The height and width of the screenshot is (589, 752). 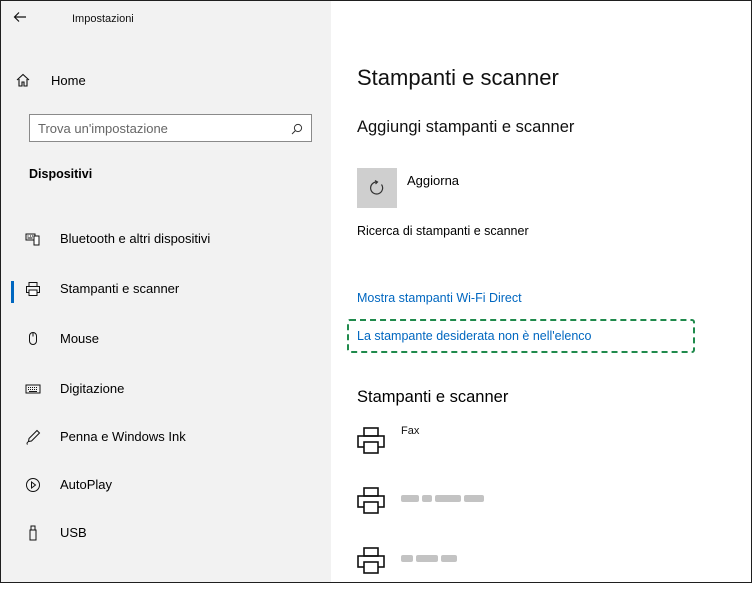 What do you see at coordinates (166, 389) in the screenshot?
I see `sidebar-item-typing: Digitazione` at bounding box center [166, 389].